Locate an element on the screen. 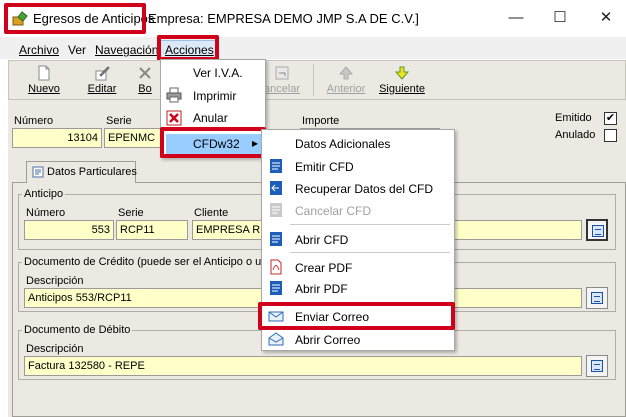 This screenshot has width=626, height=417. debito-desc-label: Descripción is located at coordinates (55, 349).